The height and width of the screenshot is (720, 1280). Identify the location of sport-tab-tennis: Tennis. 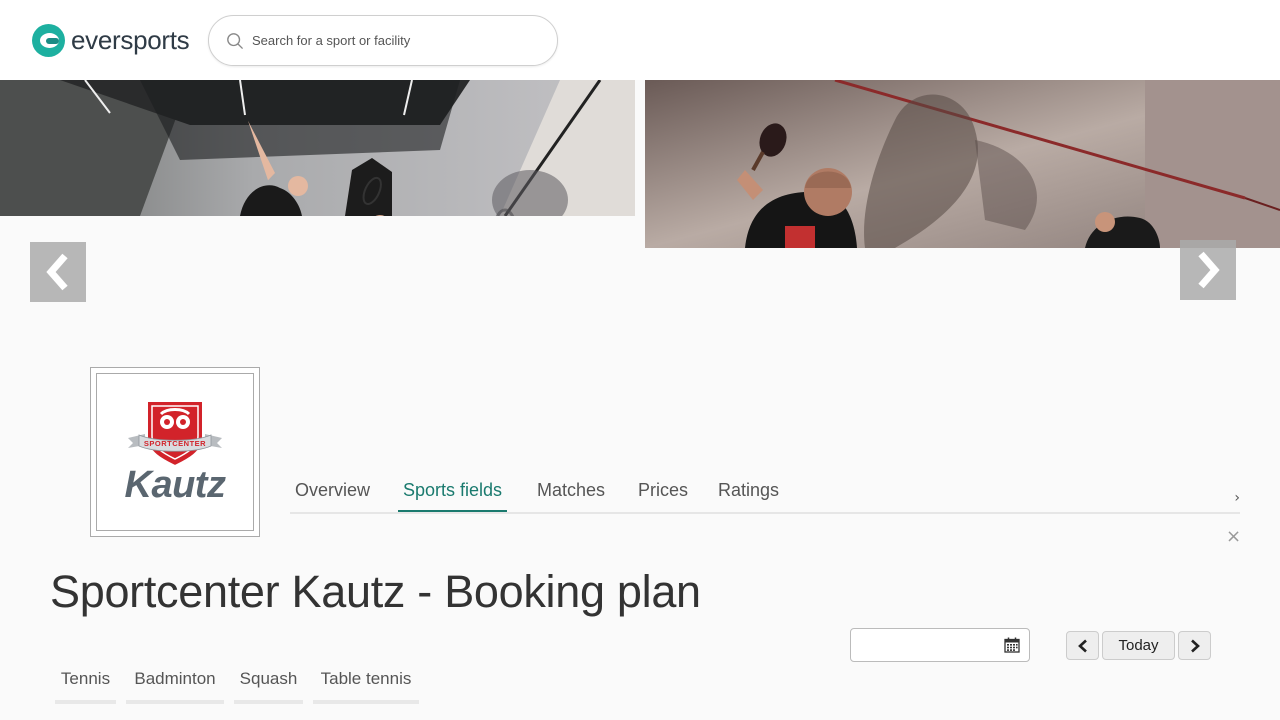
(85, 686).